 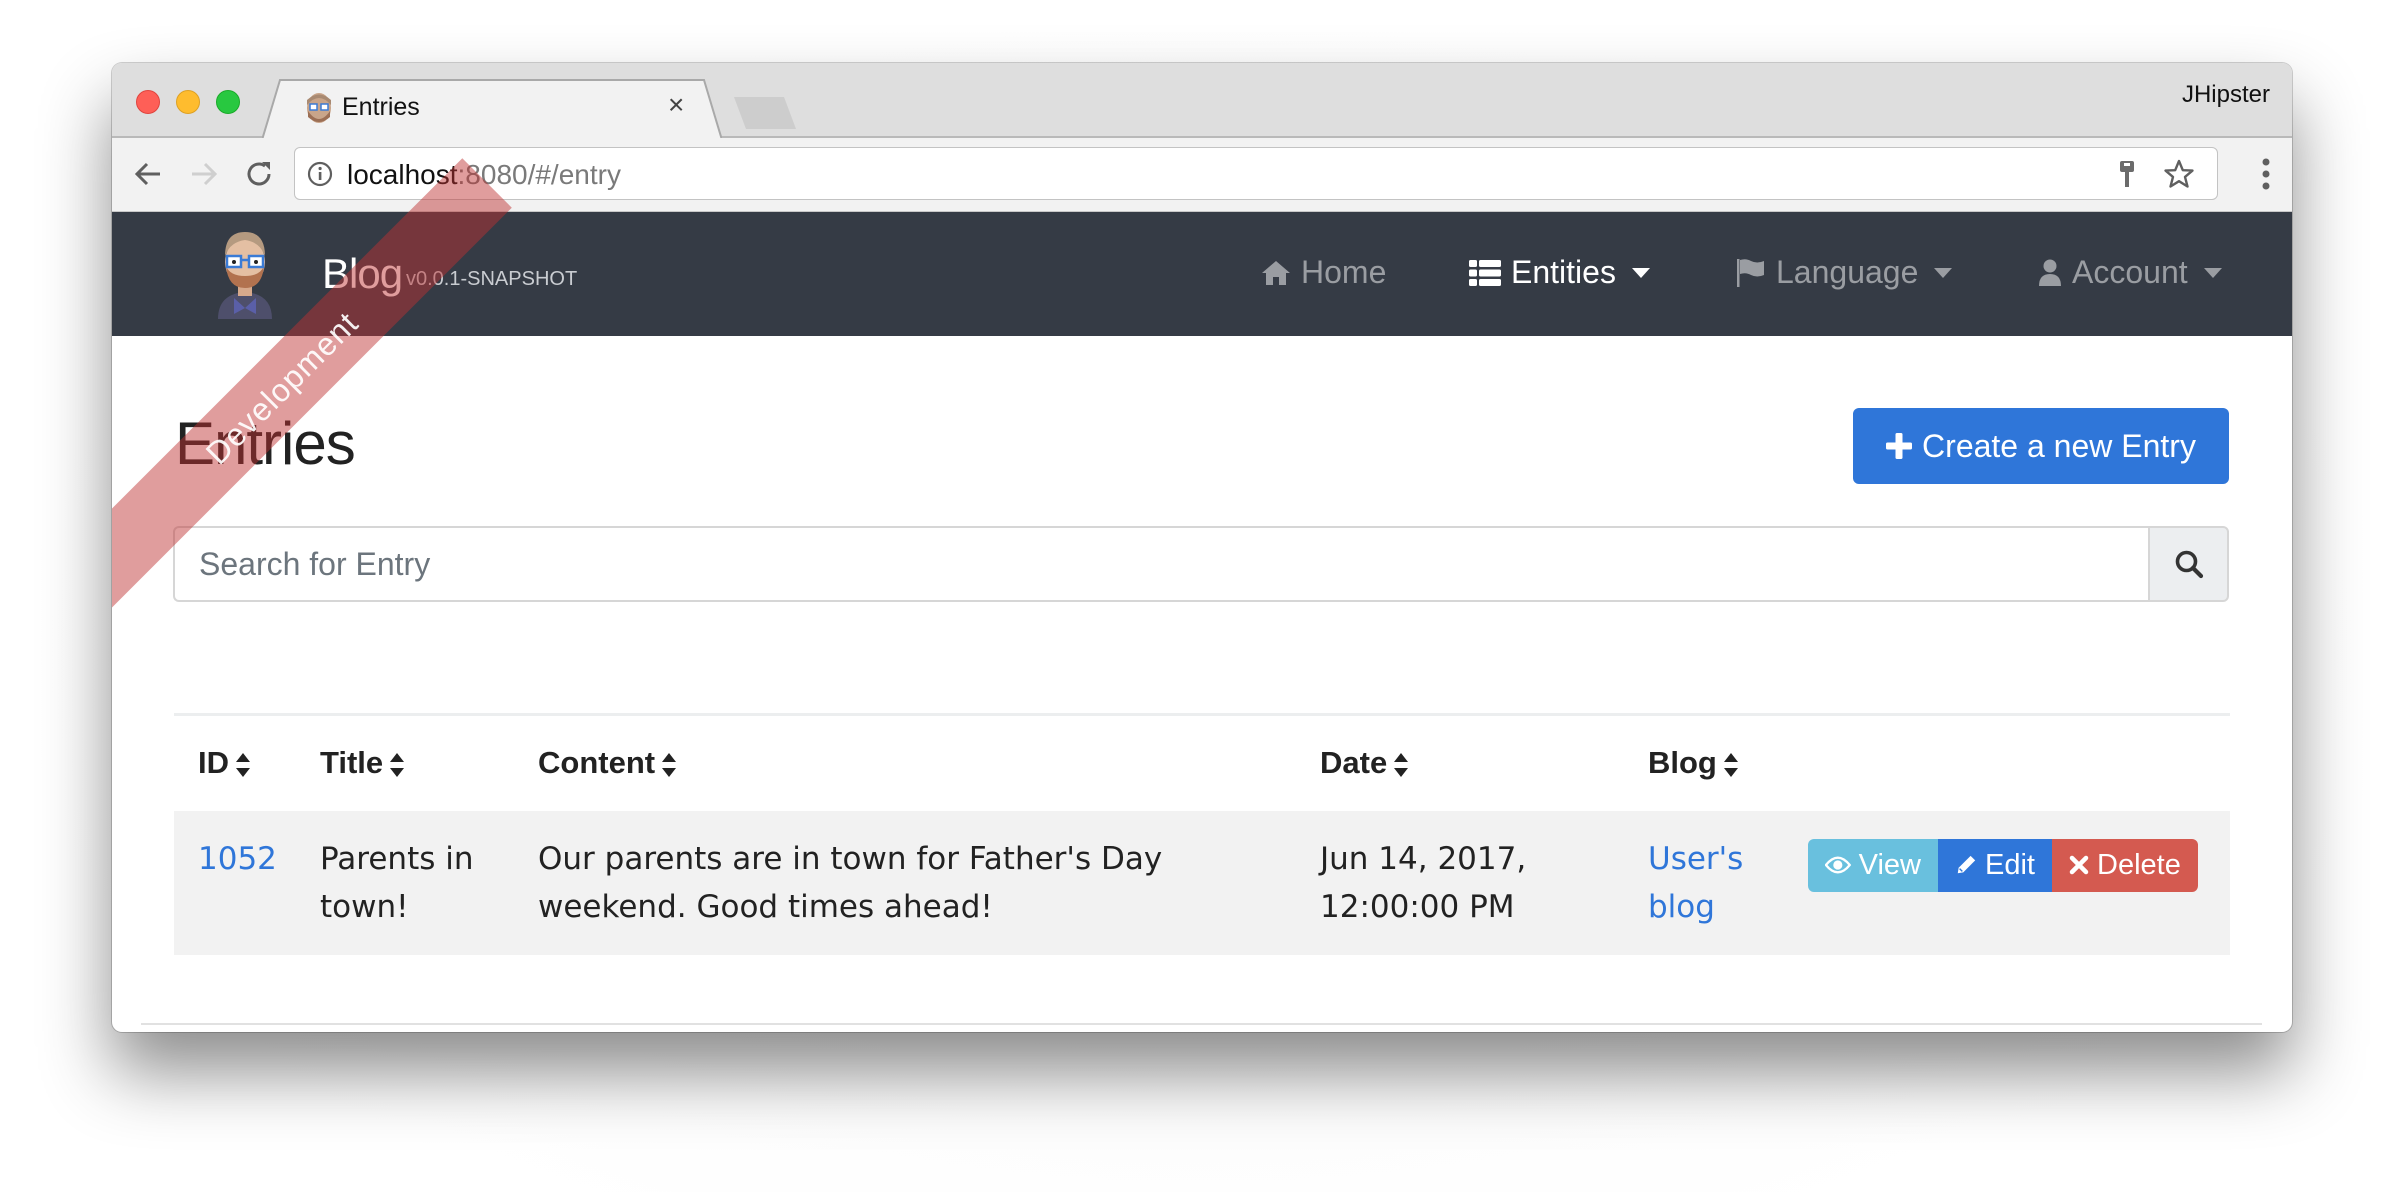 I want to click on delete-button: Delete, so click(x=2125, y=865).